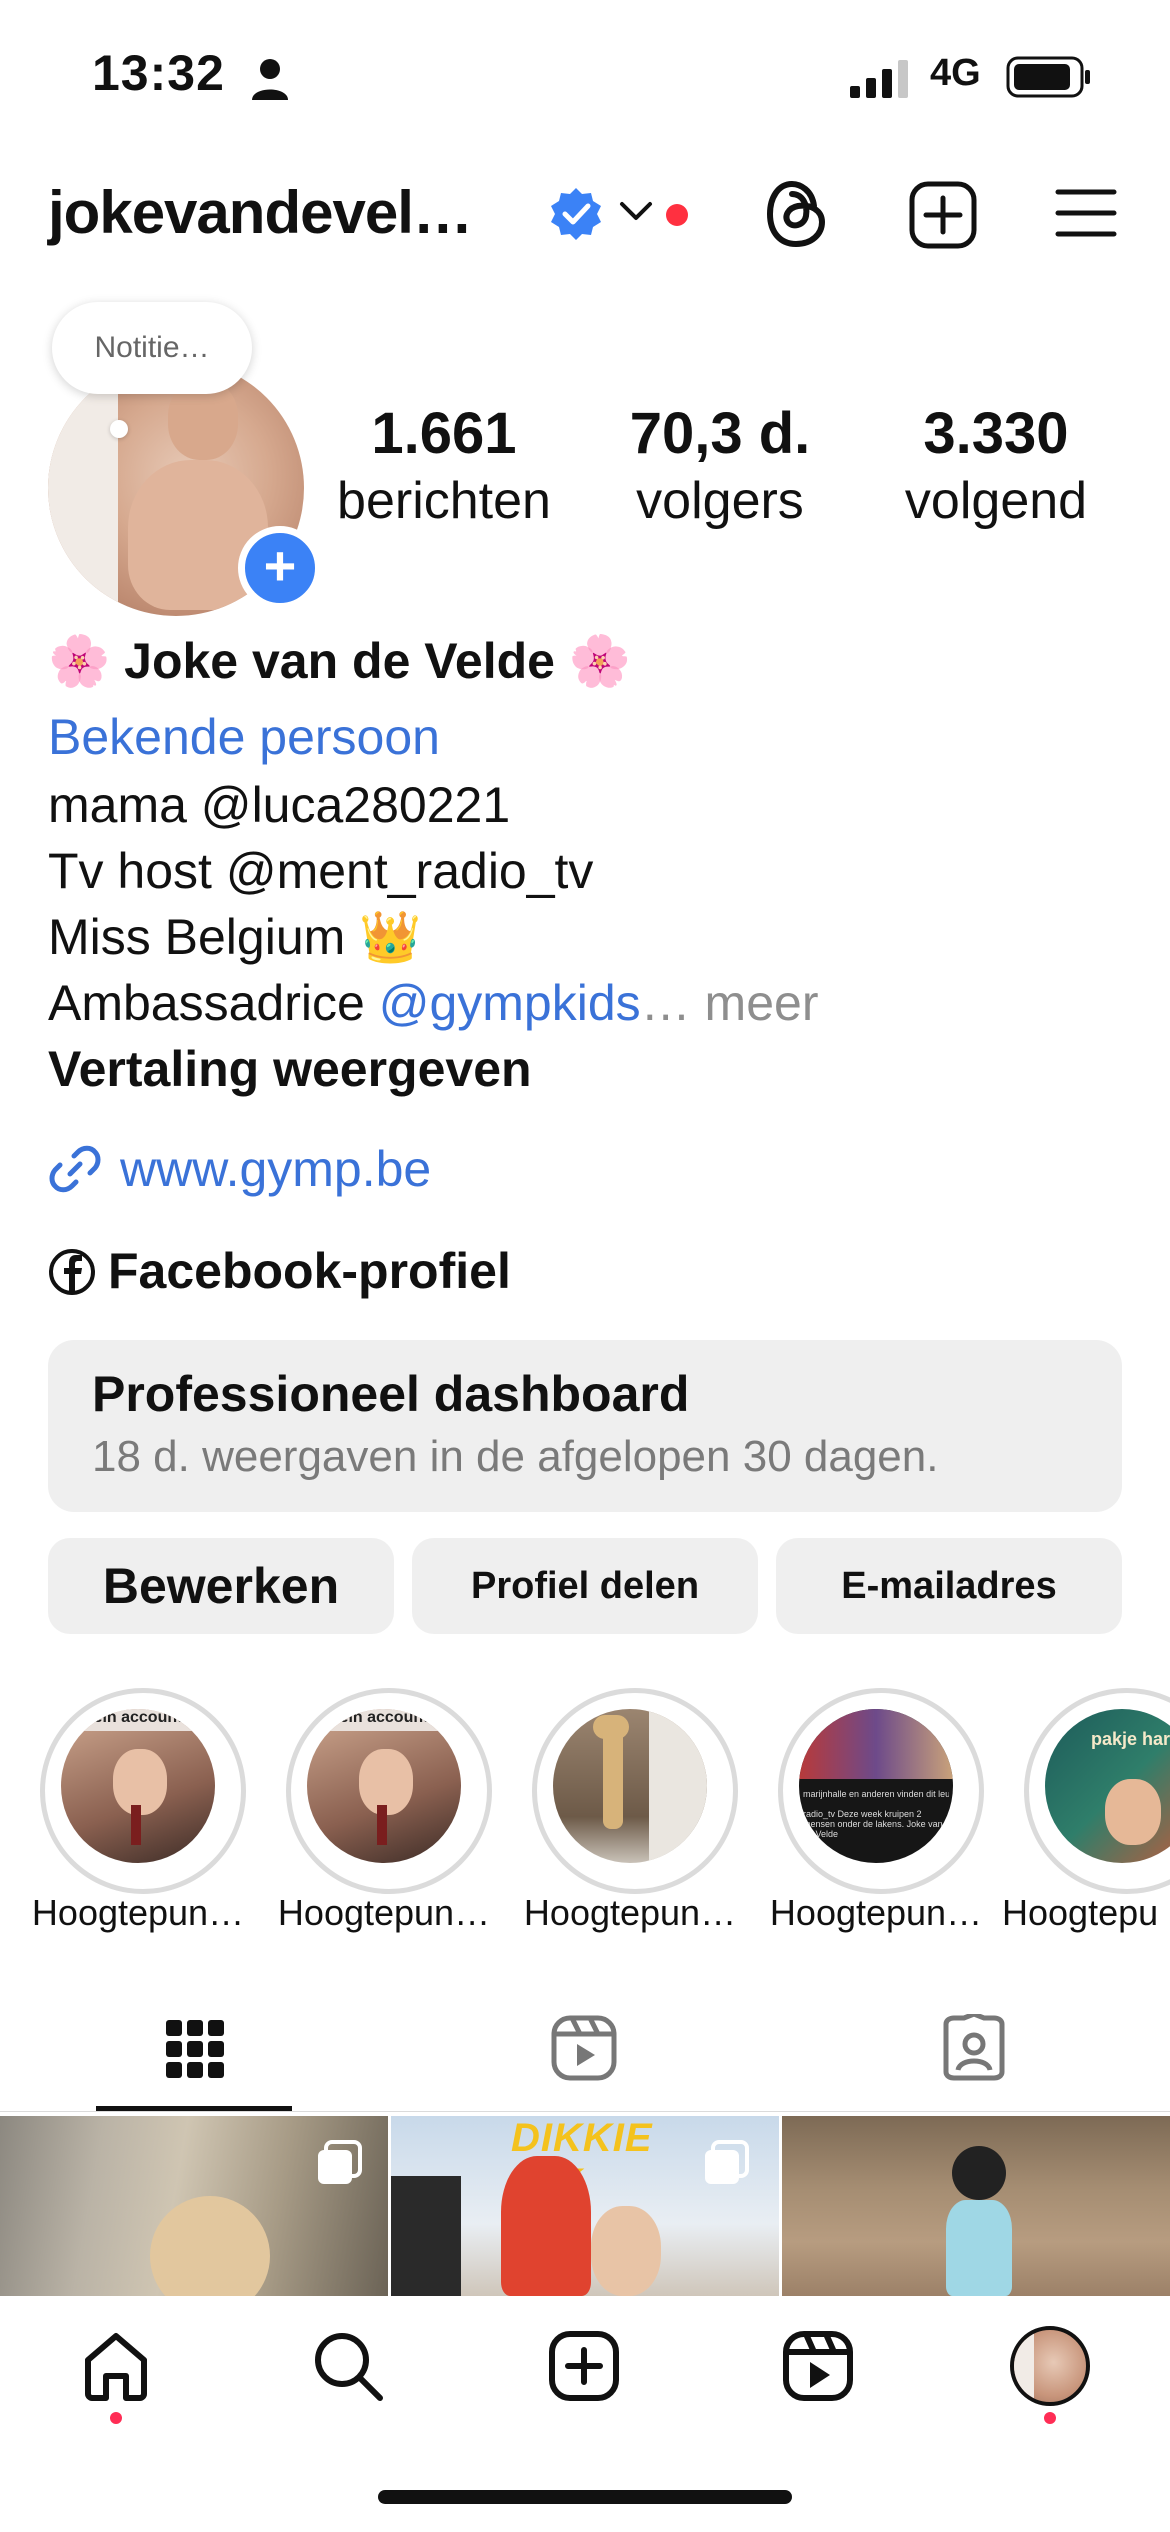  What do you see at coordinates (996, 433) in the screenshot?
I see `stat-following-value: 3.330` at bounding box center [996, 433].